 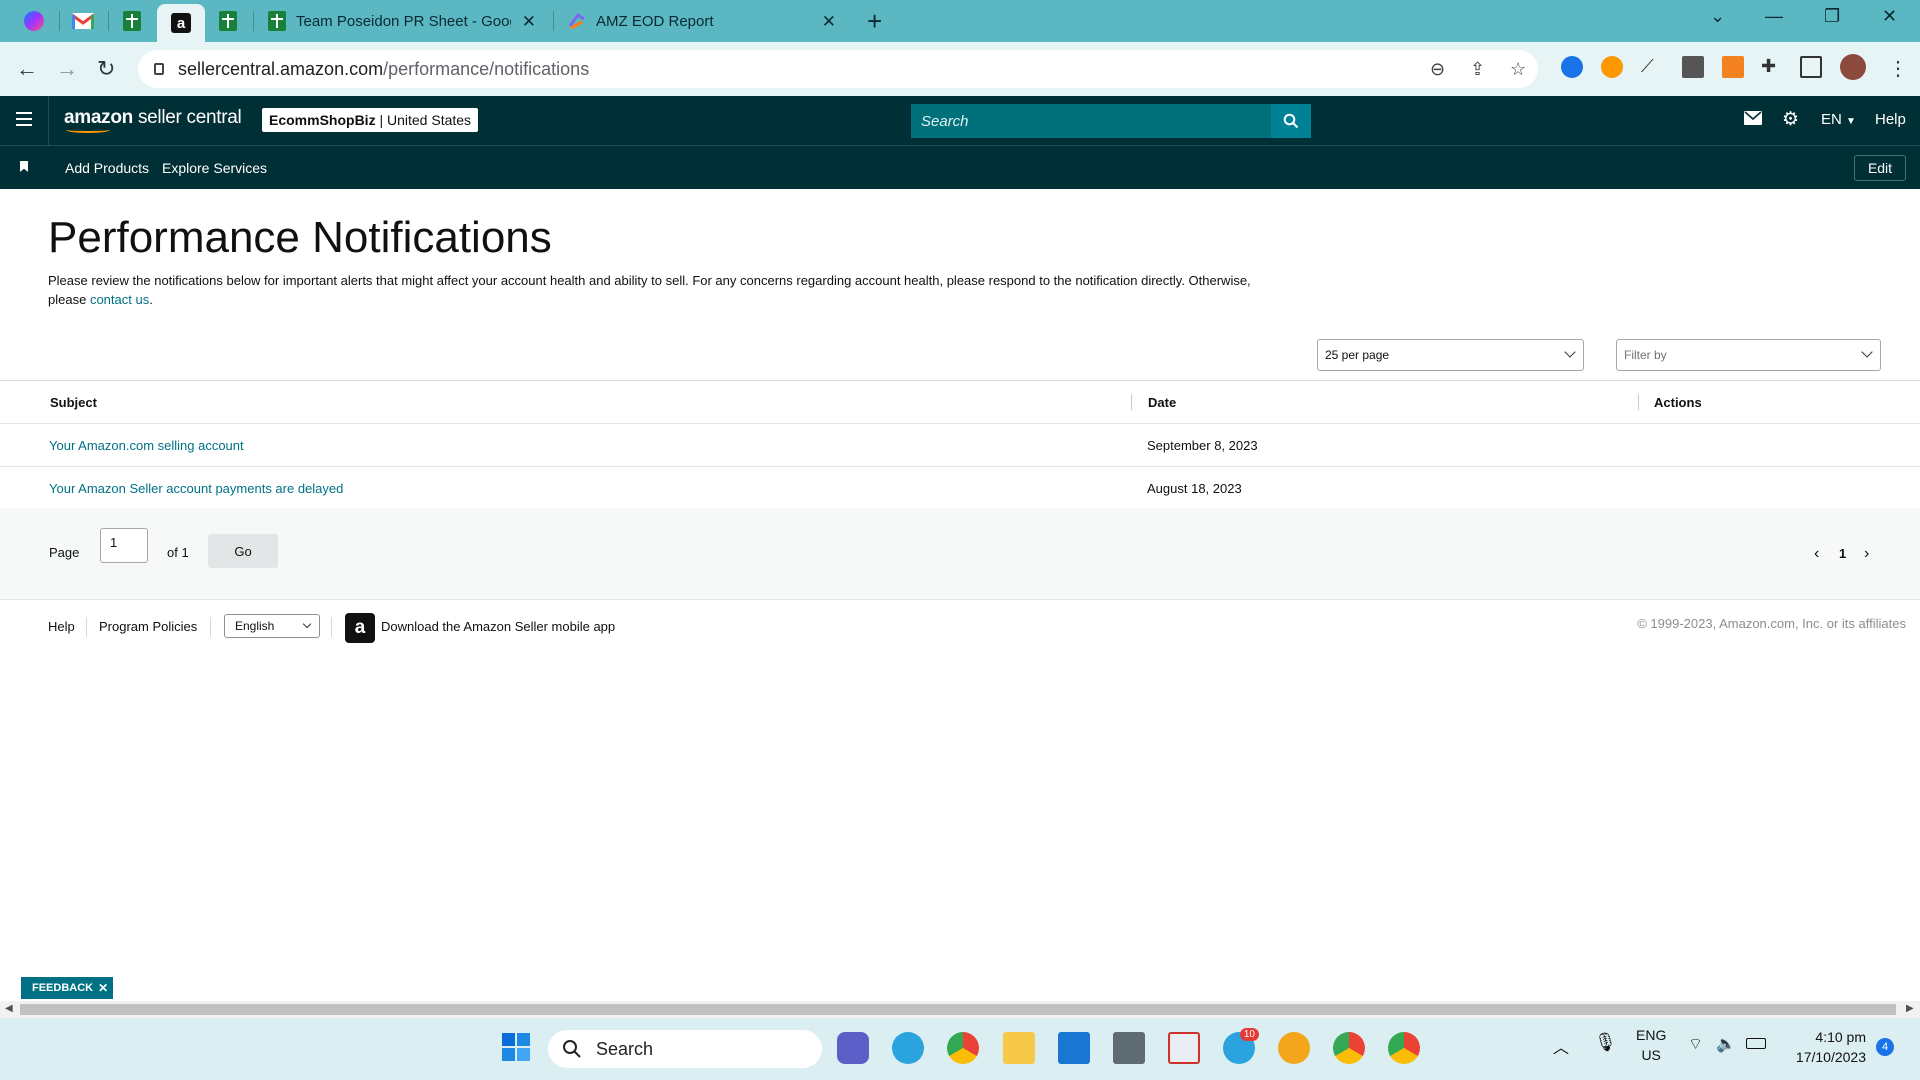 What do you see at coordinates (1162, 402) in the screenshot?
I see `column-date: Date` at bounding box center [1162, 402].